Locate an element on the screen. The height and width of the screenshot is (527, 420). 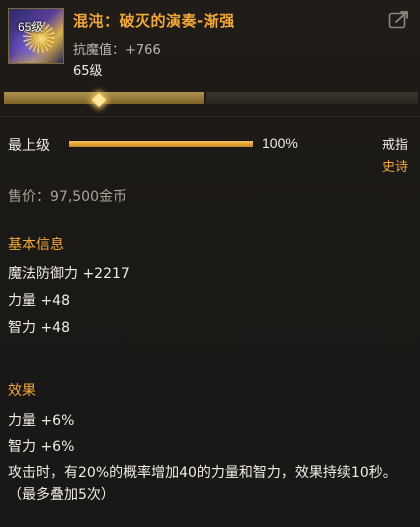
sell-price: 售价：97,500金币 is located at coordinates (67, 197).